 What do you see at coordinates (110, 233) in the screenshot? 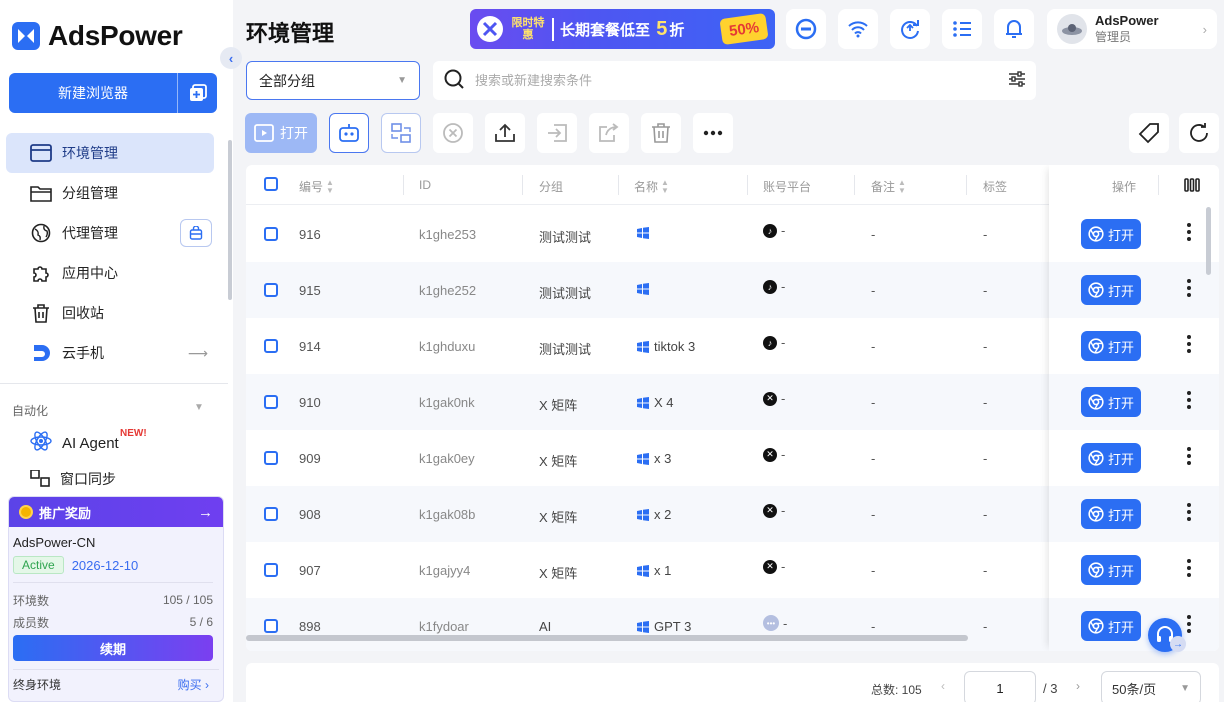
I see `sidebar-item-proxies: 代理管理` at bounding box center [110, 233].